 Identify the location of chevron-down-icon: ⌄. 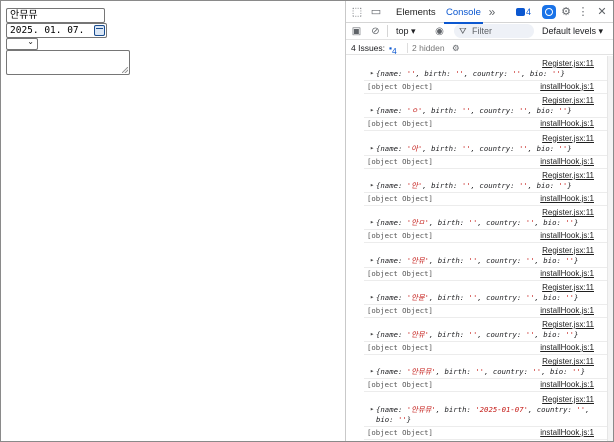
(30, 41).